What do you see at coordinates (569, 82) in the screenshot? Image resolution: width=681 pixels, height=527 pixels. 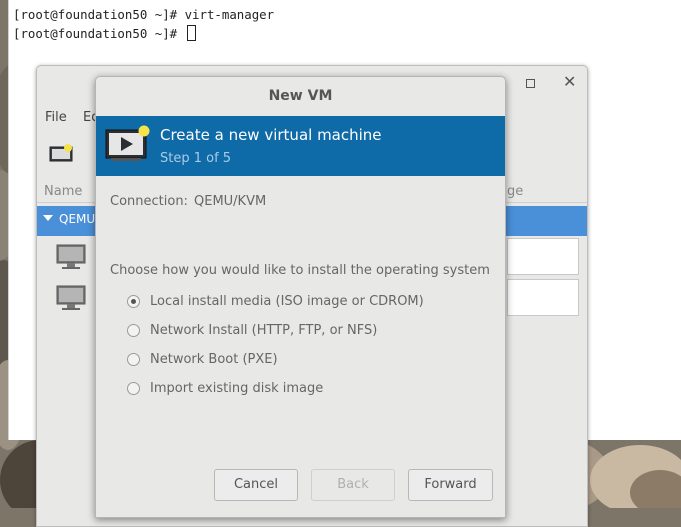 I see `close-icon: ✕` at bounding box center [569, 82].